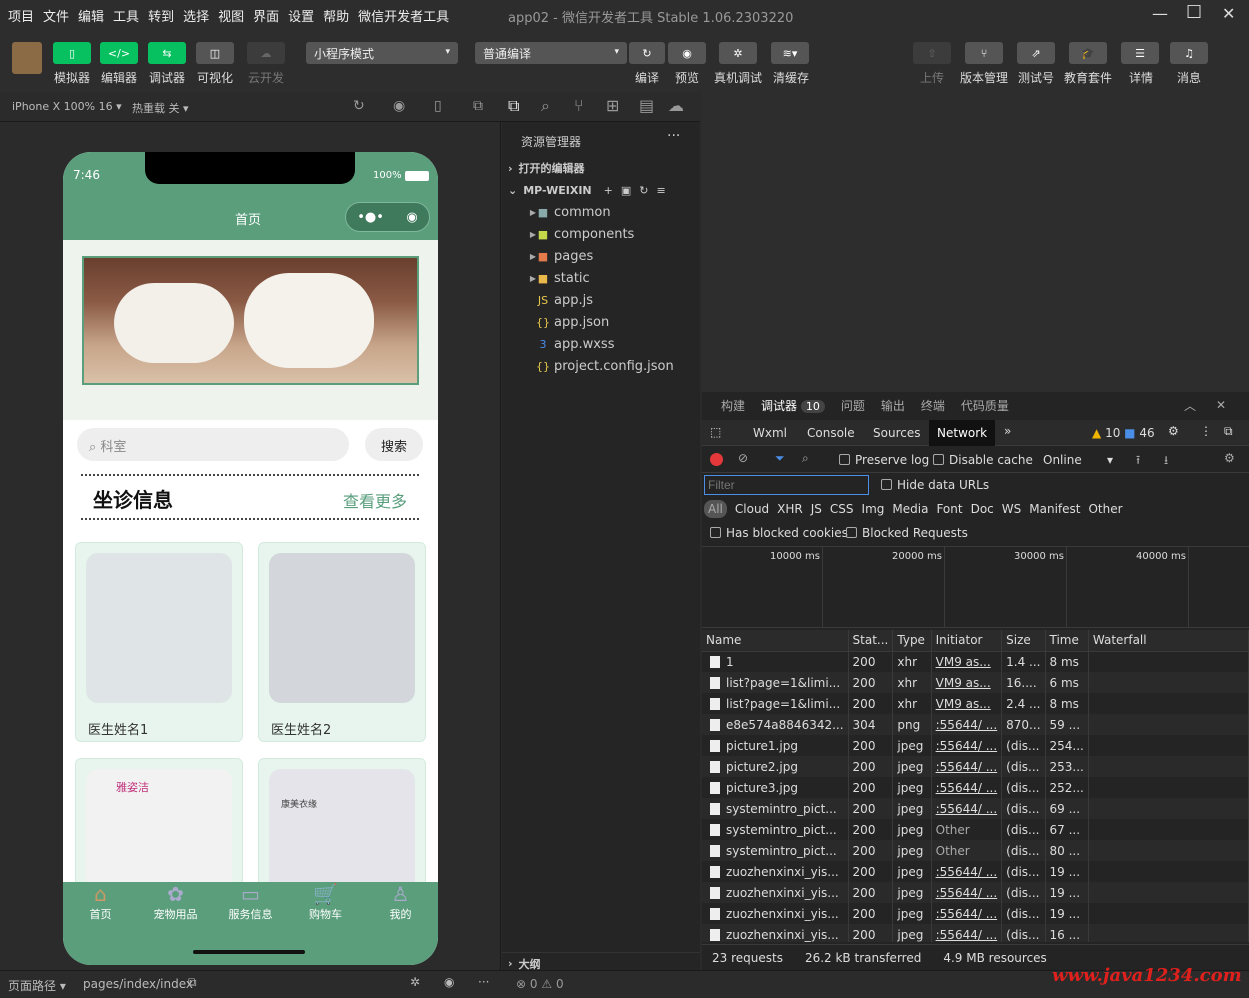 This screenshot has height=998, width=1249. I want to click on type-filter-font: Font, so click(949, 509).